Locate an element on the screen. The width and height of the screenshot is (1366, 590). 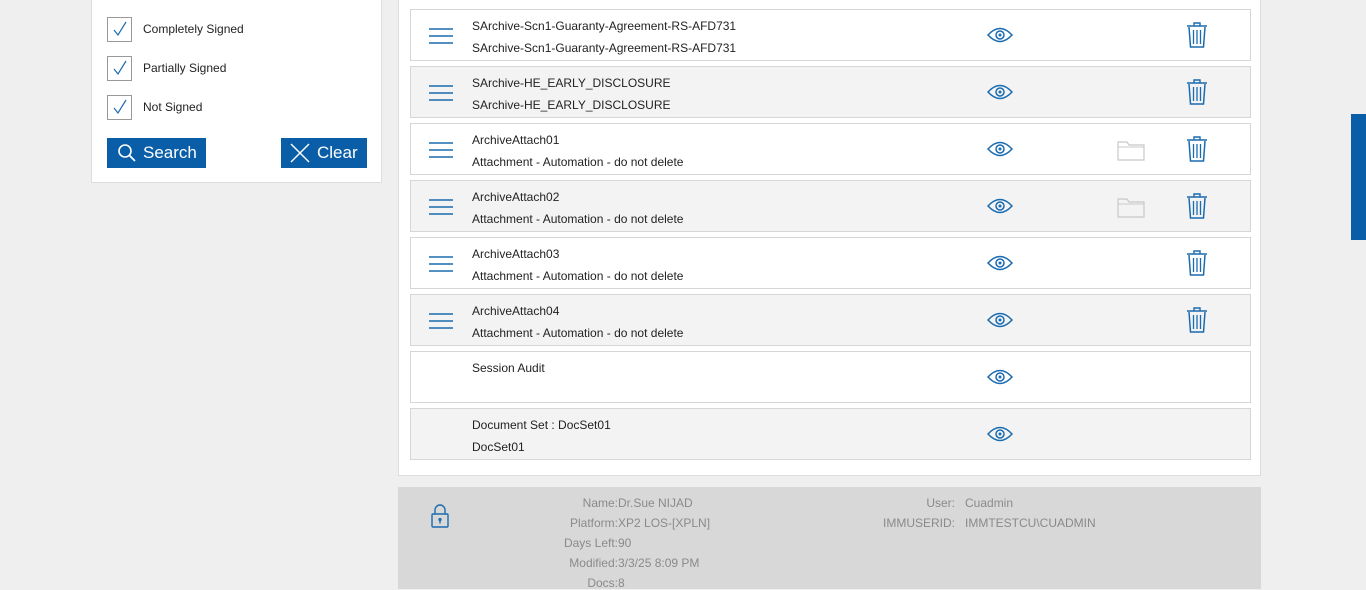
modified-label: Modified: is located at coordinates (593, 563).